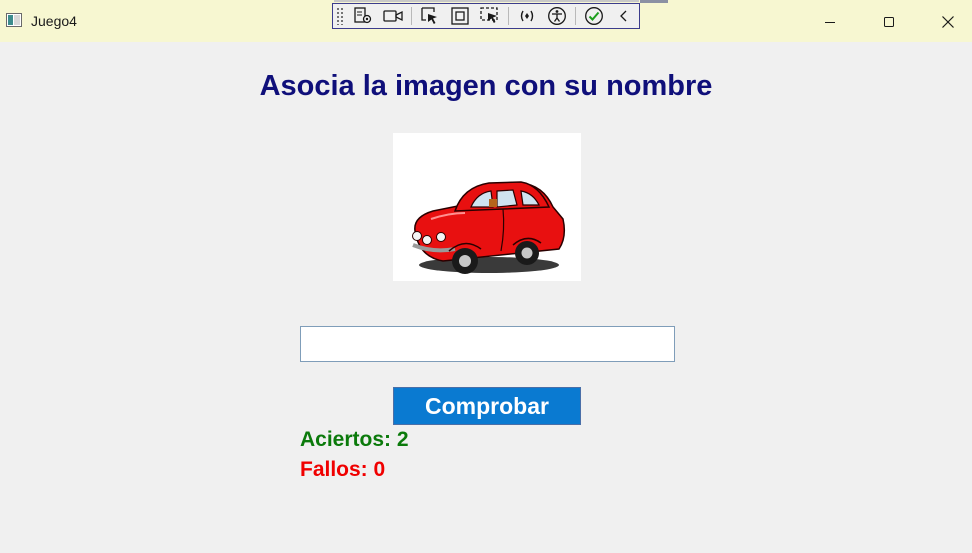  I want to click on collapse-toolbar-button, so click(624, 16).